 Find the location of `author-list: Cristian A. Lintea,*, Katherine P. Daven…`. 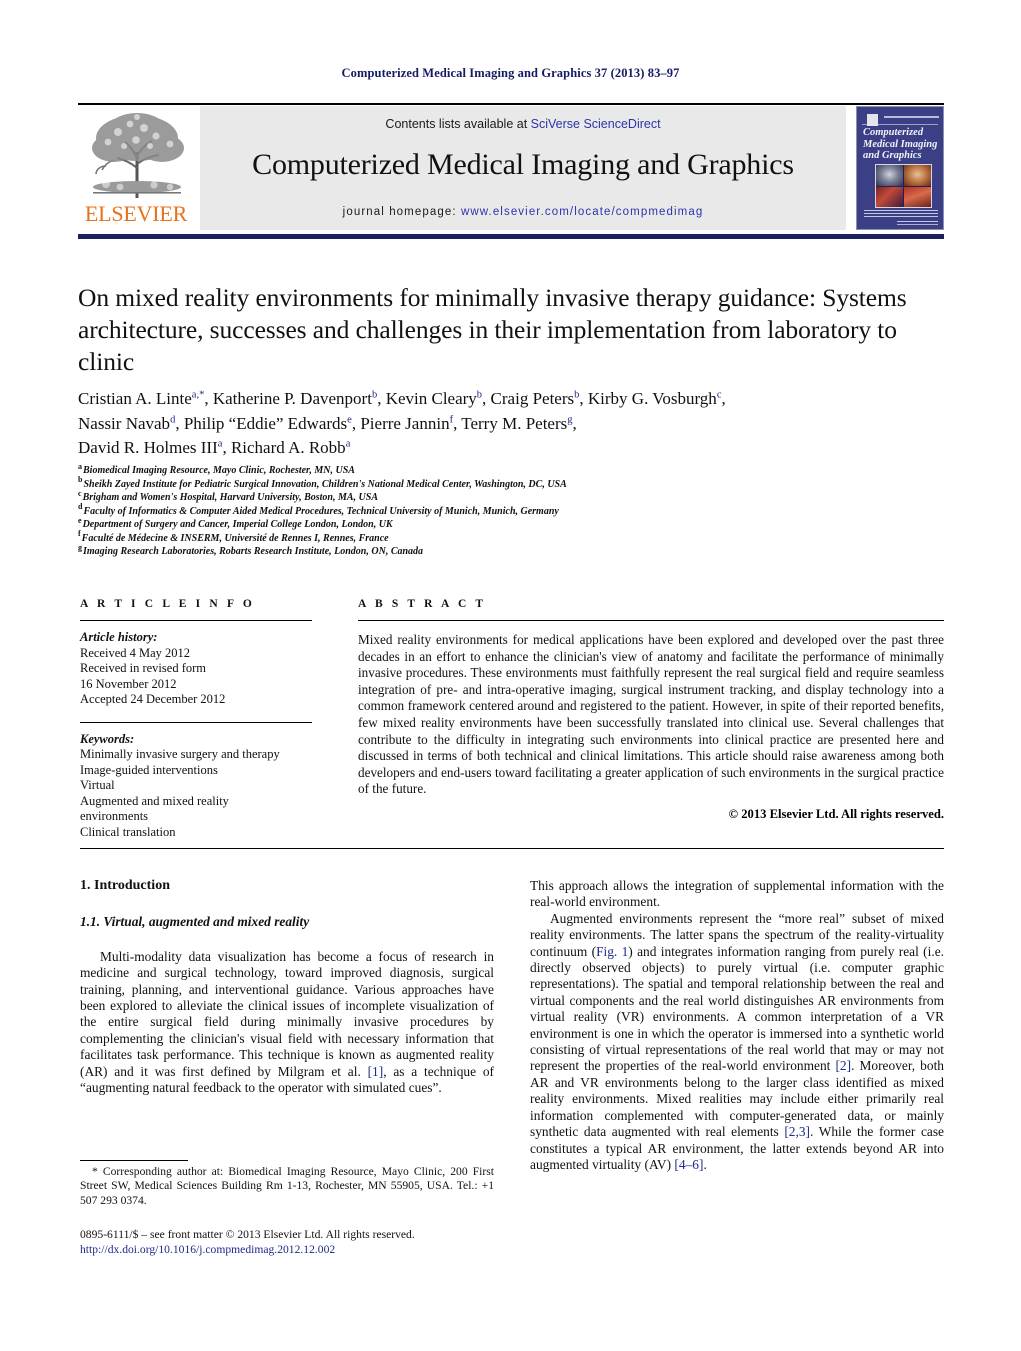

author-list: Cristian A. Lintea,*, Katherine P. Daven… is located at coordinates (511, 424).